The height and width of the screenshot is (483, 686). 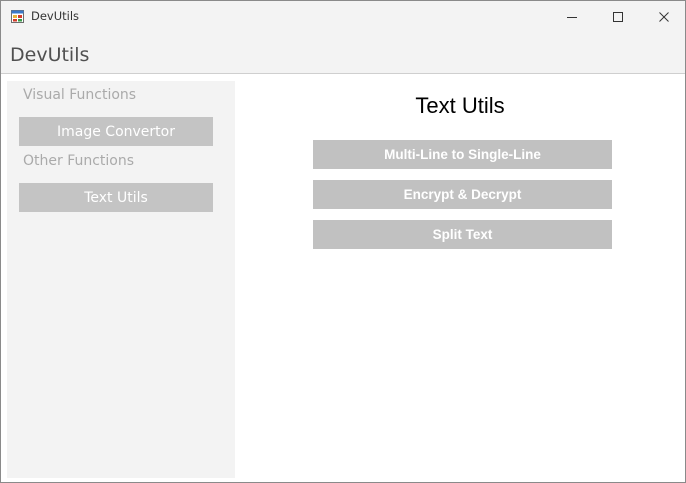 I want to click on close-icon, so click(x=664, y=16).